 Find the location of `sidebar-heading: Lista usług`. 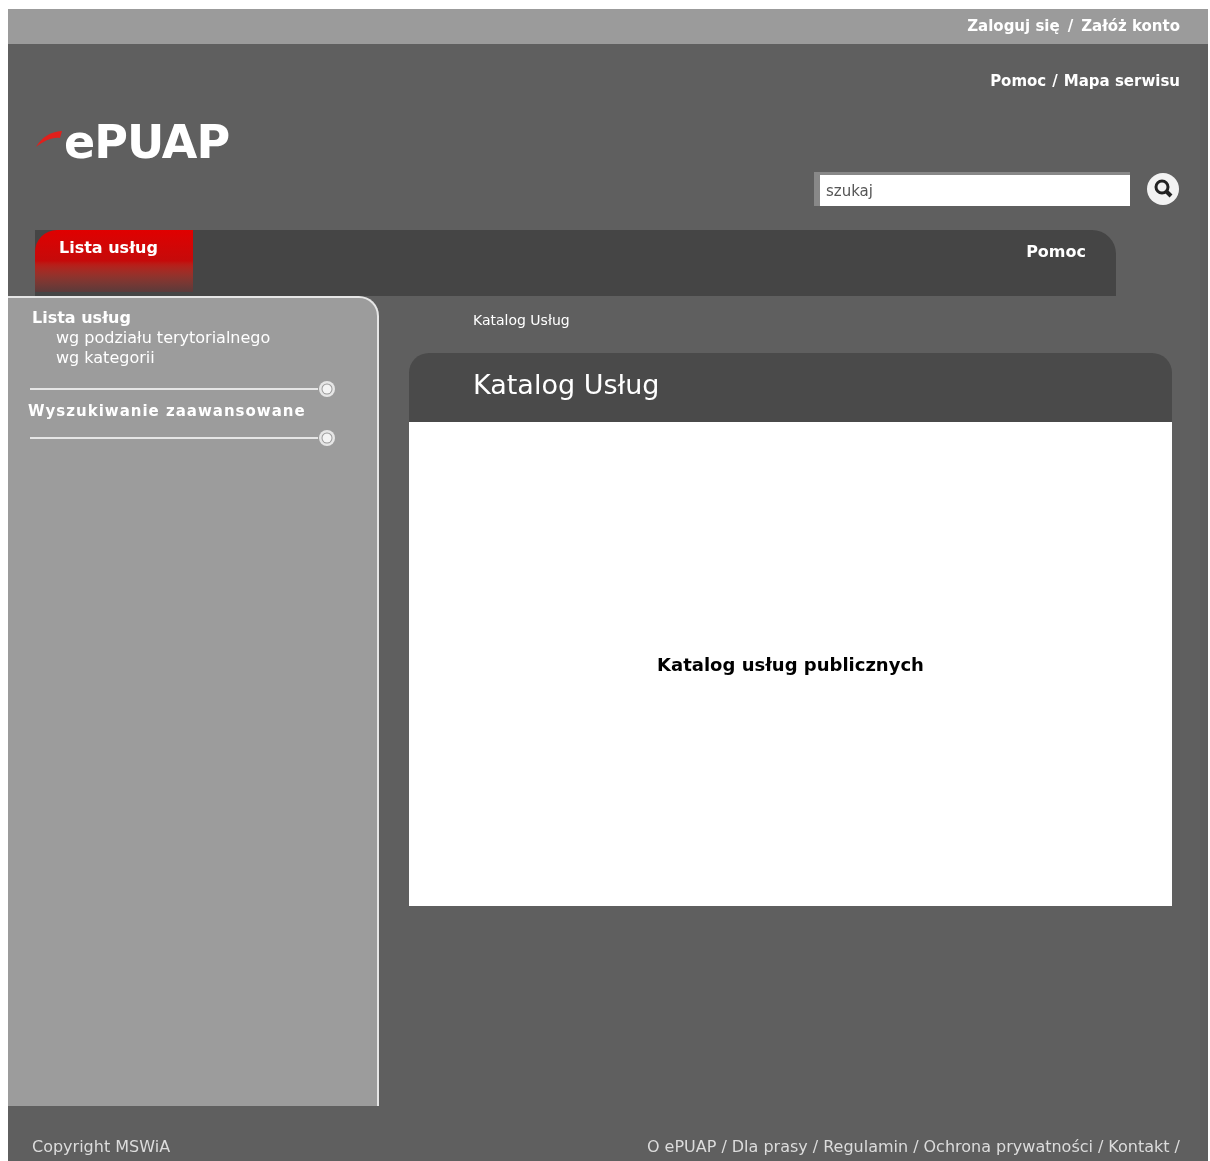

sidebar-heading: Lista usług is located at coordinates (192, 318).